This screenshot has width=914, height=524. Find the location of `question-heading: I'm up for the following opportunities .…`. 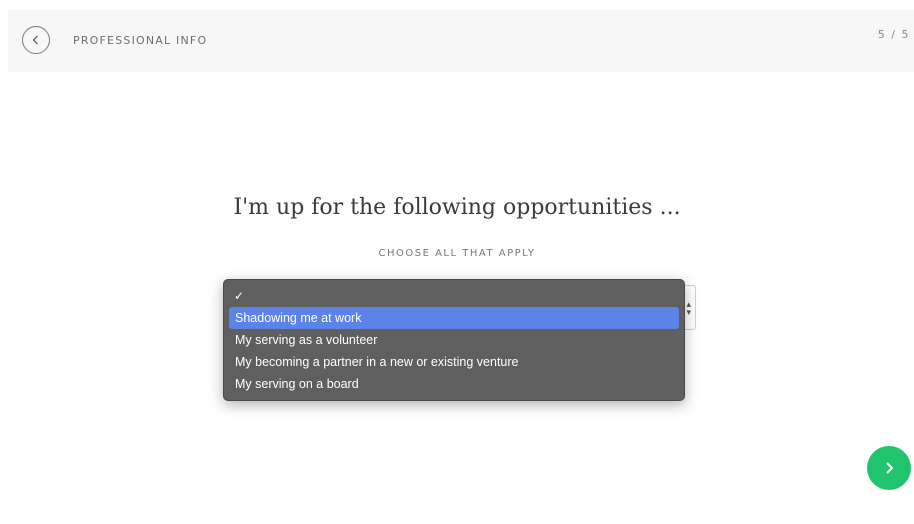

question-heading: I'm up for the following opportunities .… is located at coordinates (457, 207).